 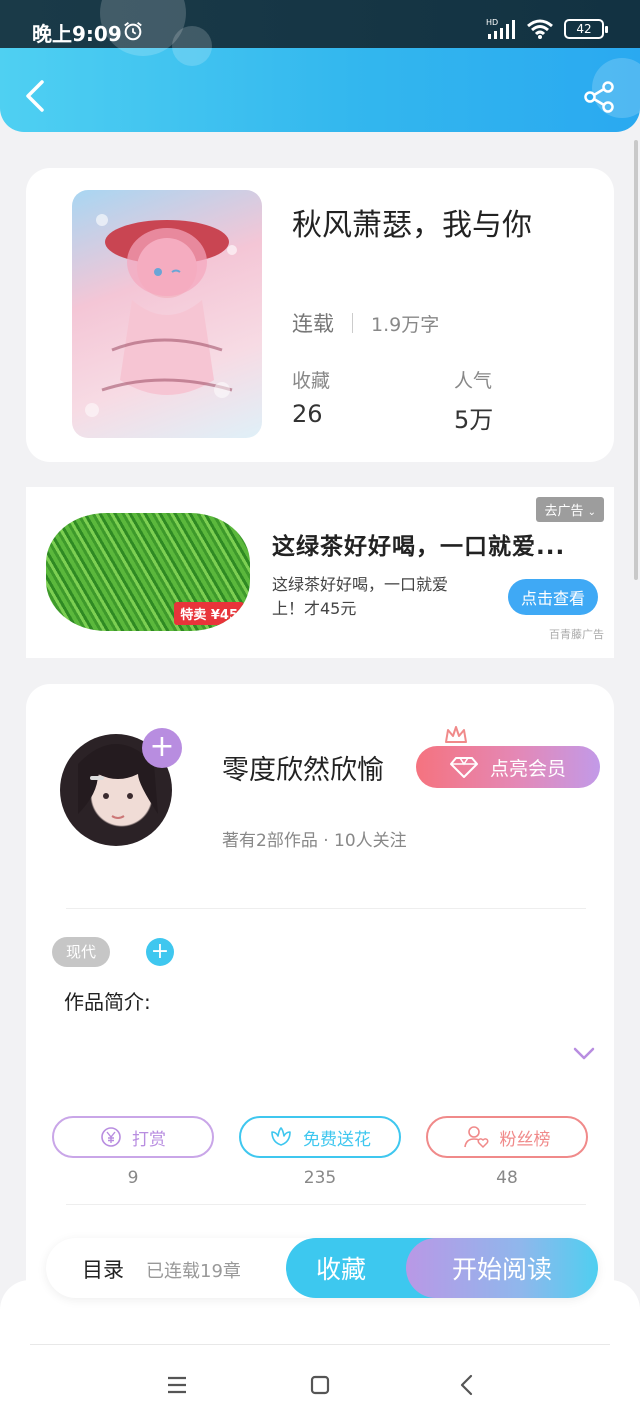 What do you see at coordinates (133, 31) in the screenshot?
I see `alarm-icon` at bounding box center [133, 31].